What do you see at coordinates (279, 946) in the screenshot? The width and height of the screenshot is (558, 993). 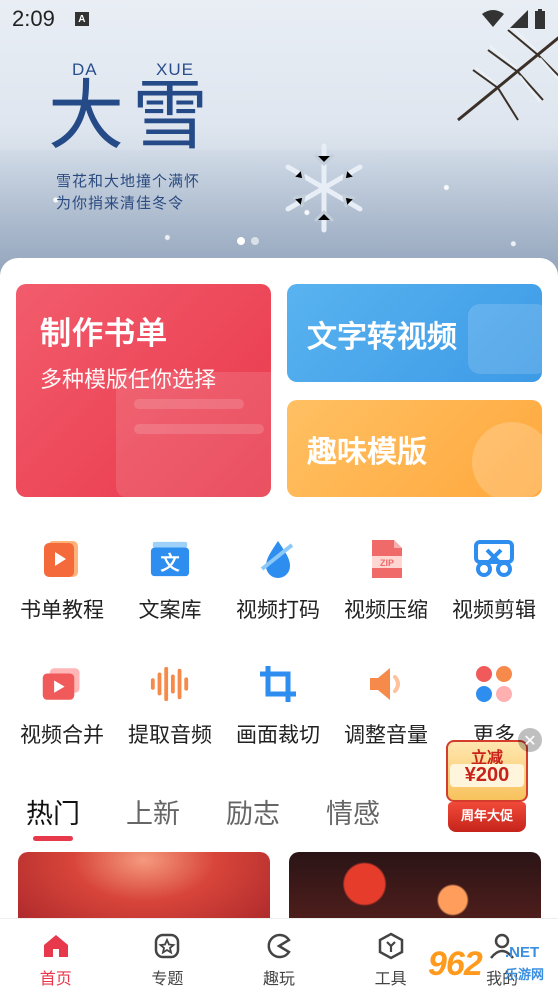 I see `fun-icon` at bounding box center [279, 946].